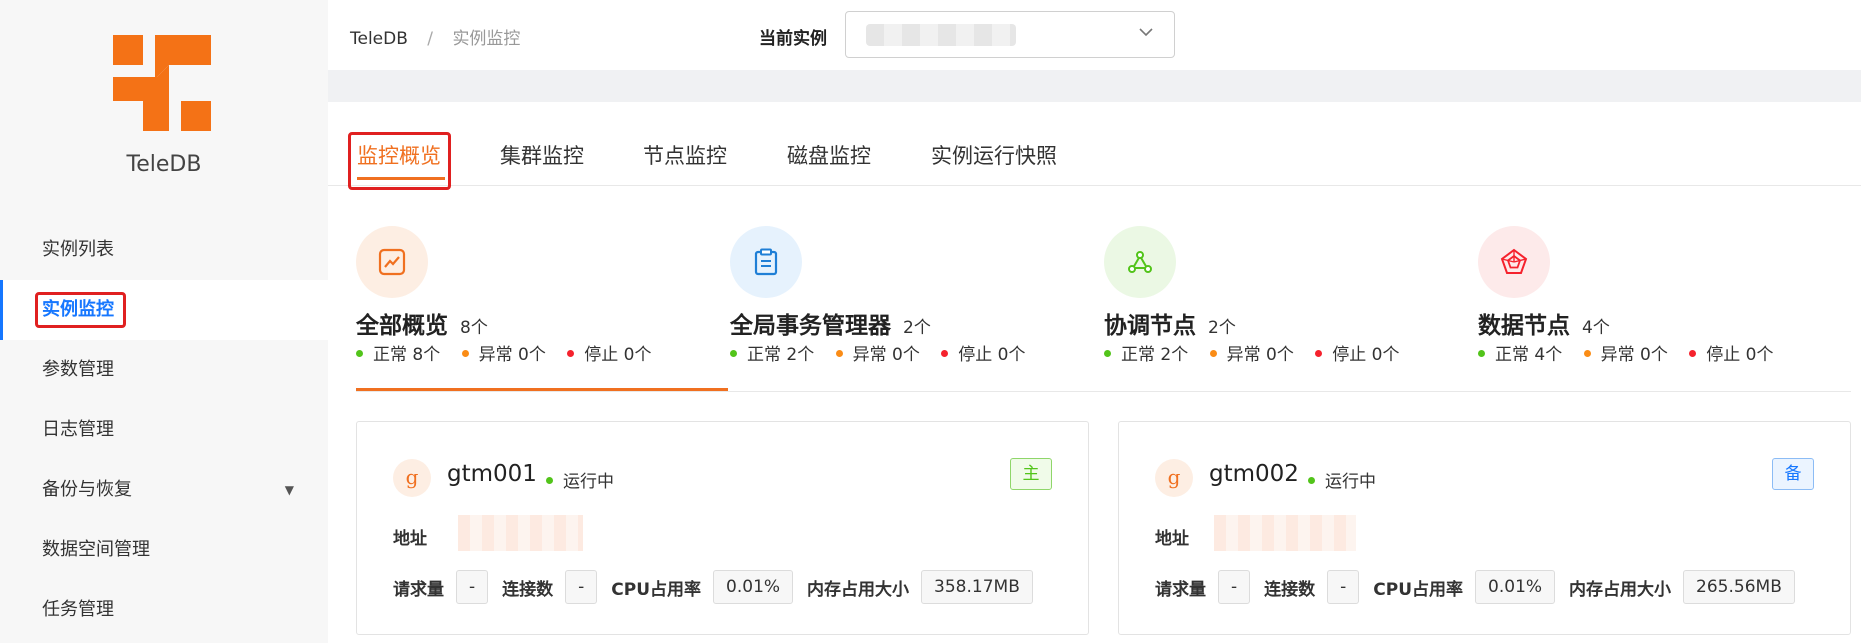 This screenshot has width=1861, height=643. Describe the element at coordinates (78, 249) in the screenshot. I see `sidebar-item-label: 实例列表` at that location.